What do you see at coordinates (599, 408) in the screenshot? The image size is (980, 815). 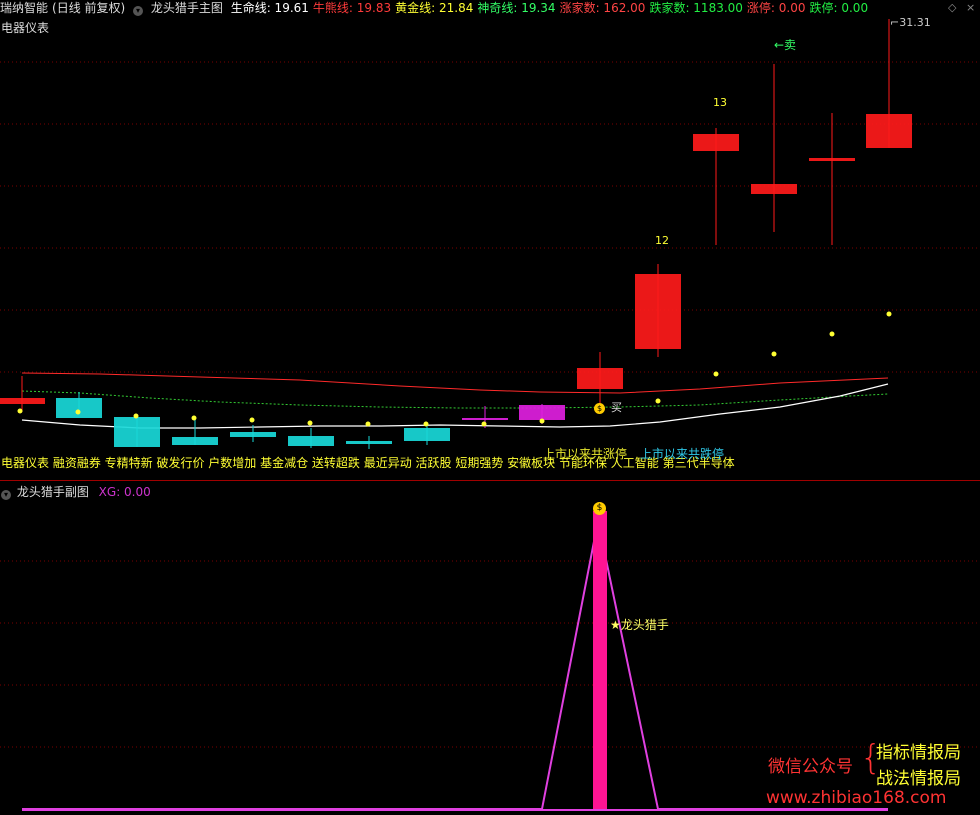 I see `money-bag-icon: $` at bounding box center [599, 408].